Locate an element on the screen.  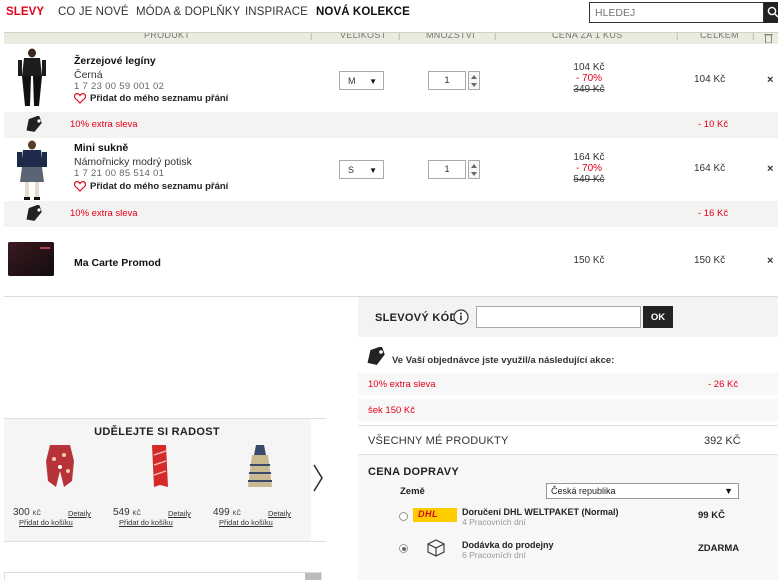
product-code: 1 7 23 00 59 001 02 is located at coordinates (119, 86).